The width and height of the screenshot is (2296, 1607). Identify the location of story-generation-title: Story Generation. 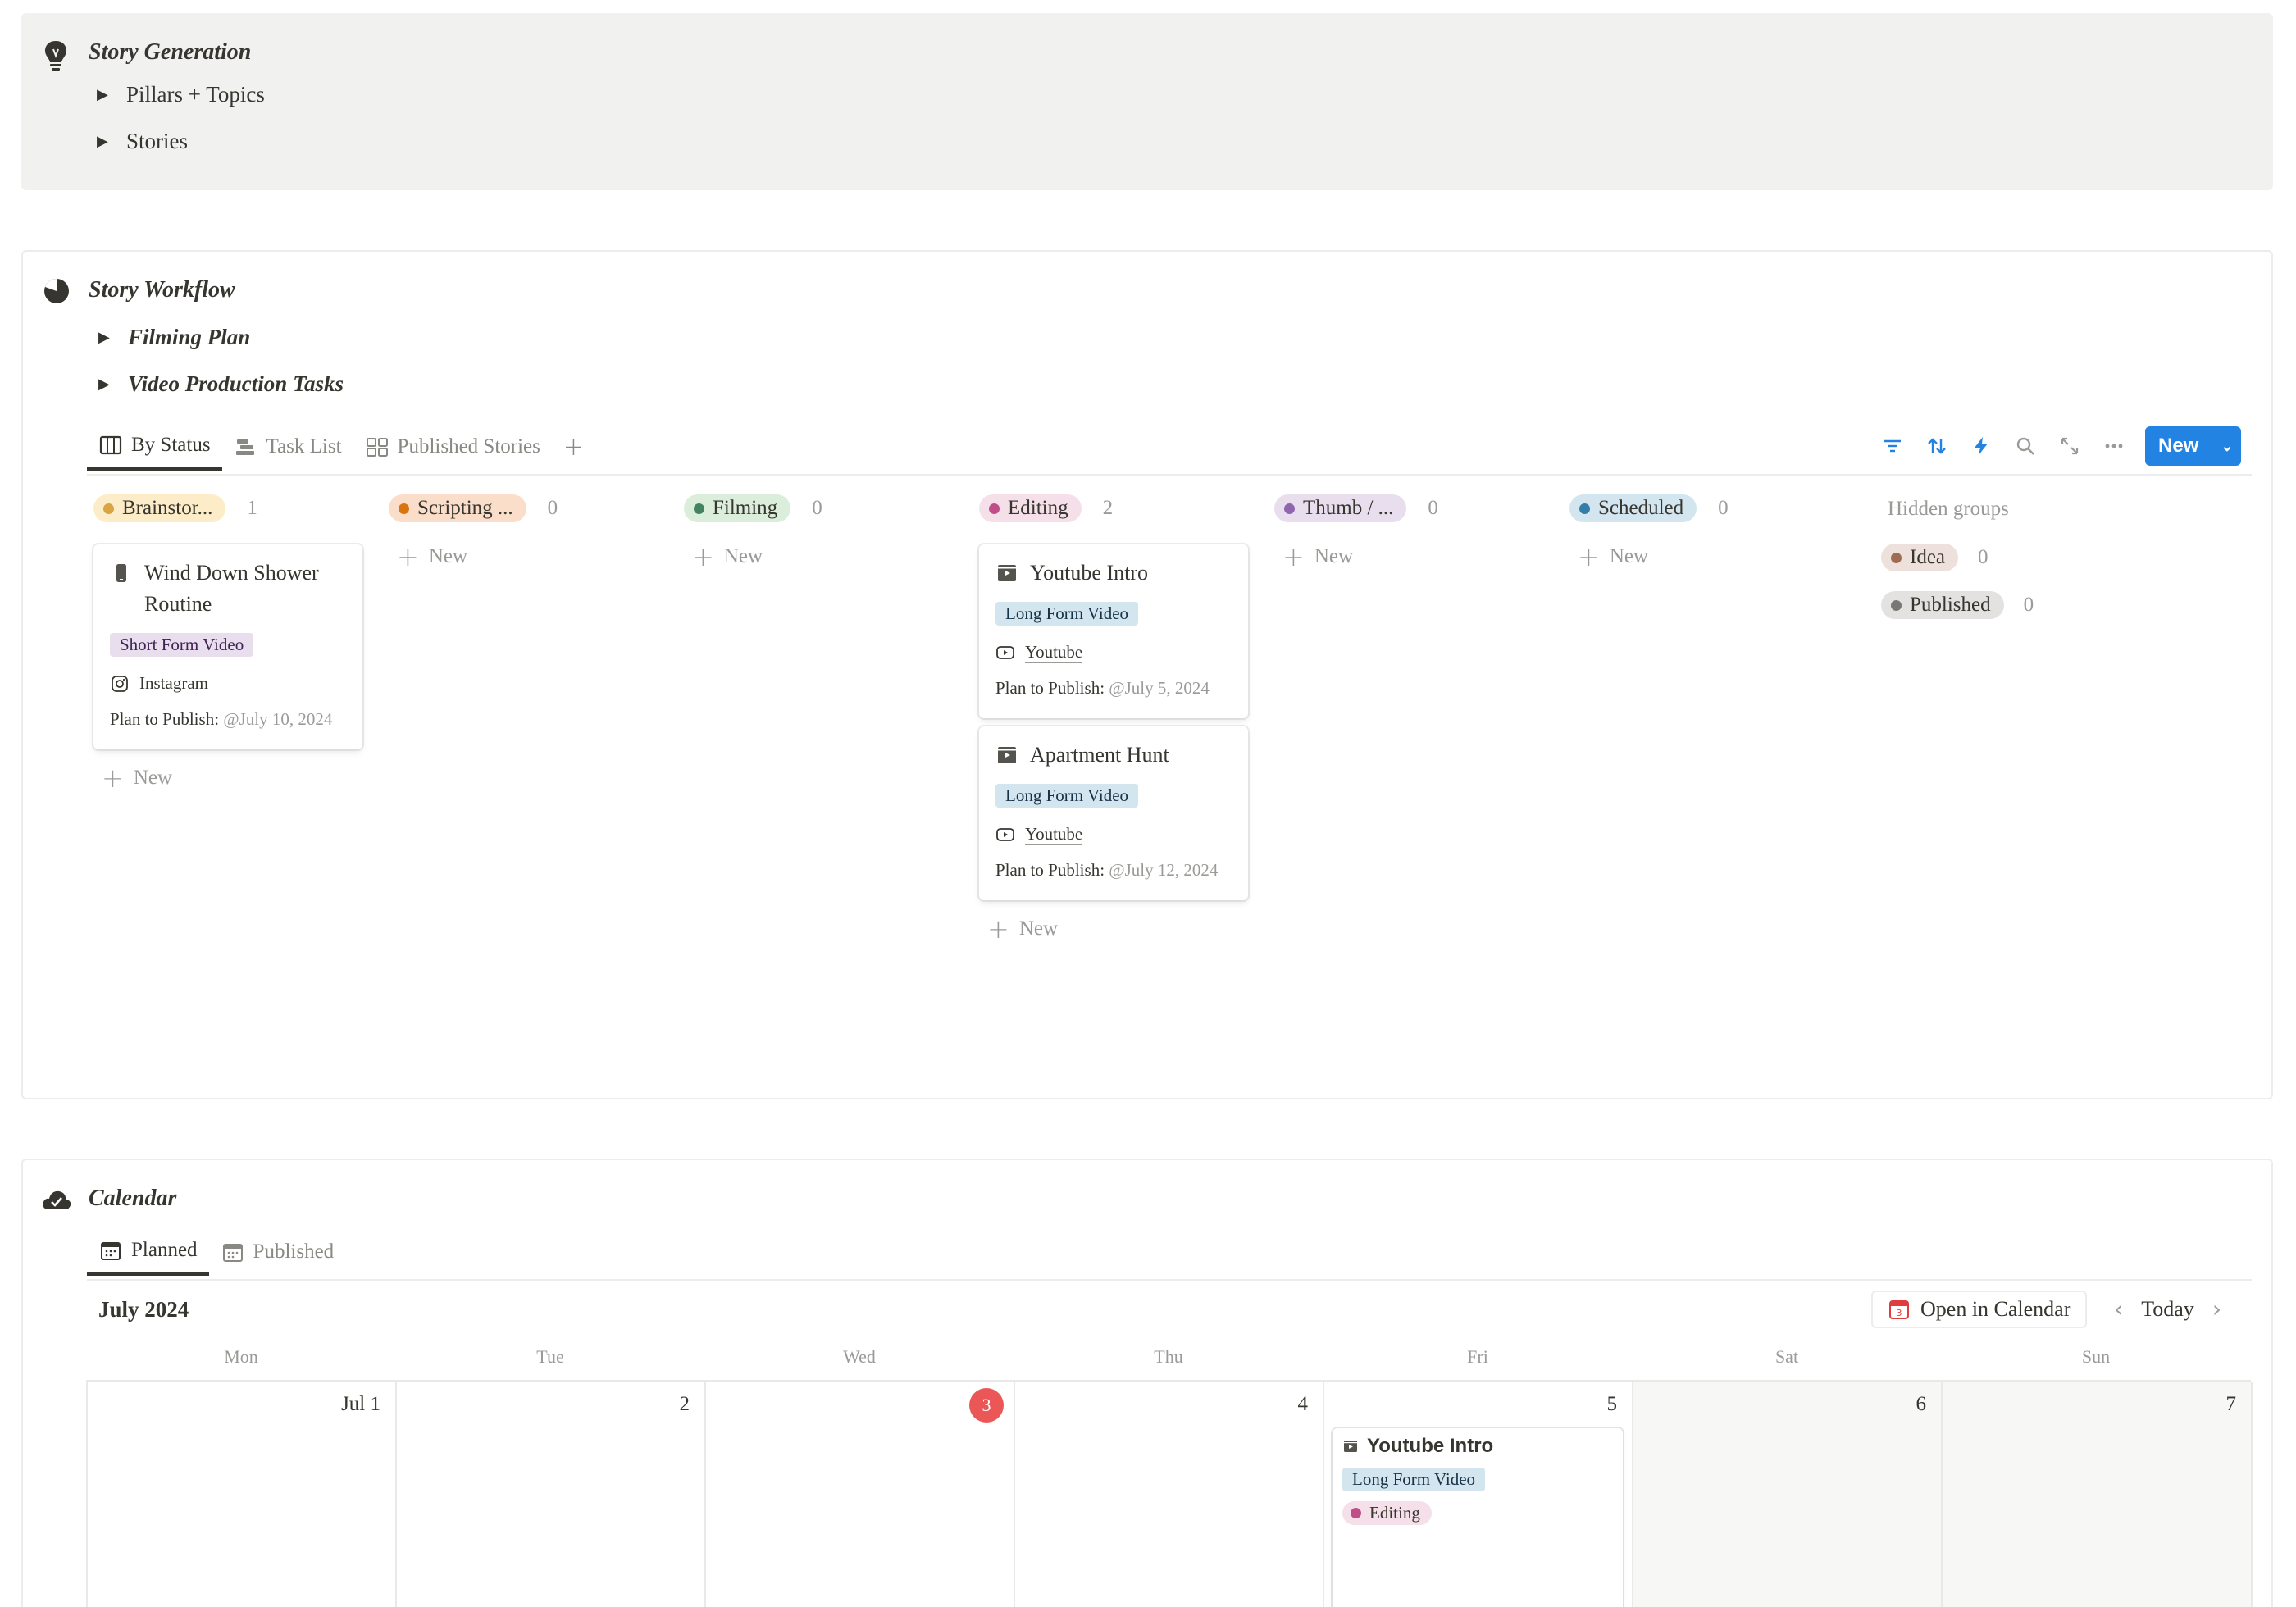
(170, 52).